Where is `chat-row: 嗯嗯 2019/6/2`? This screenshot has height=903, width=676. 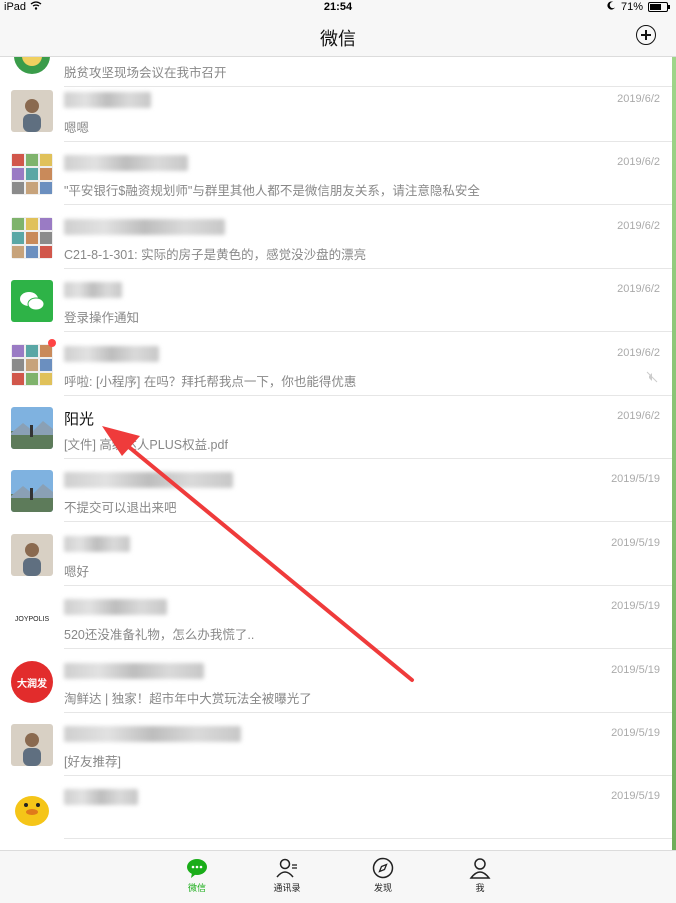
chat-row: 嗯嗯 2019/6/2 is located at coordinates (336, 110).